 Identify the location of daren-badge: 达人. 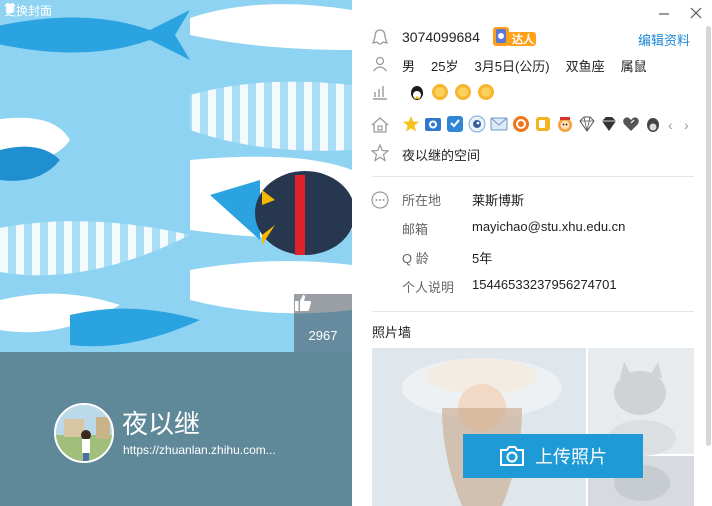
(515, 38).